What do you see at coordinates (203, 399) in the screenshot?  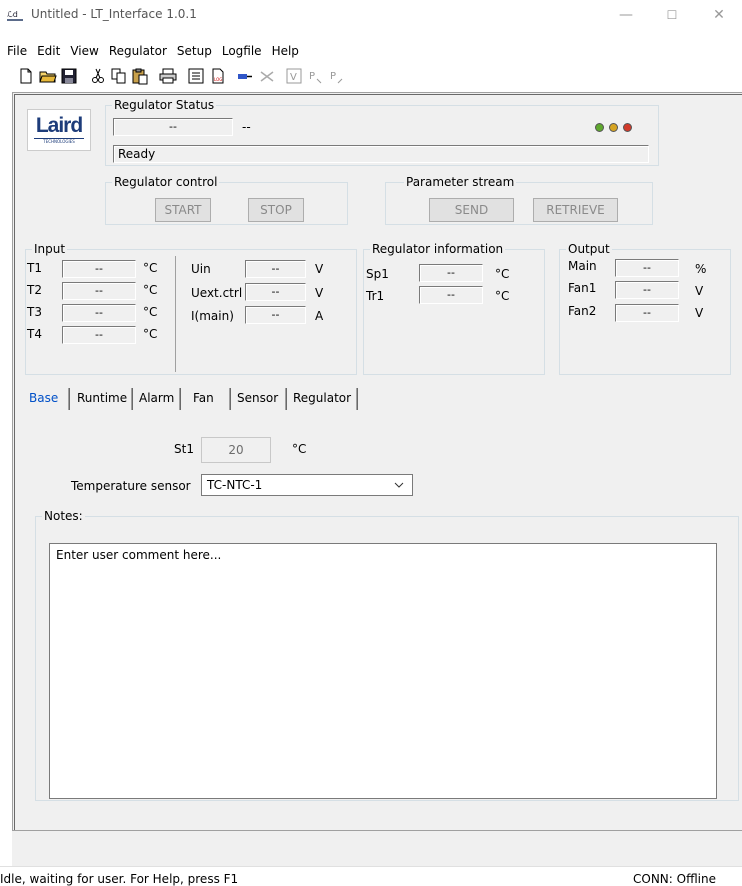 I see `tab-fan: Fan` at bounding box center [203, 399].